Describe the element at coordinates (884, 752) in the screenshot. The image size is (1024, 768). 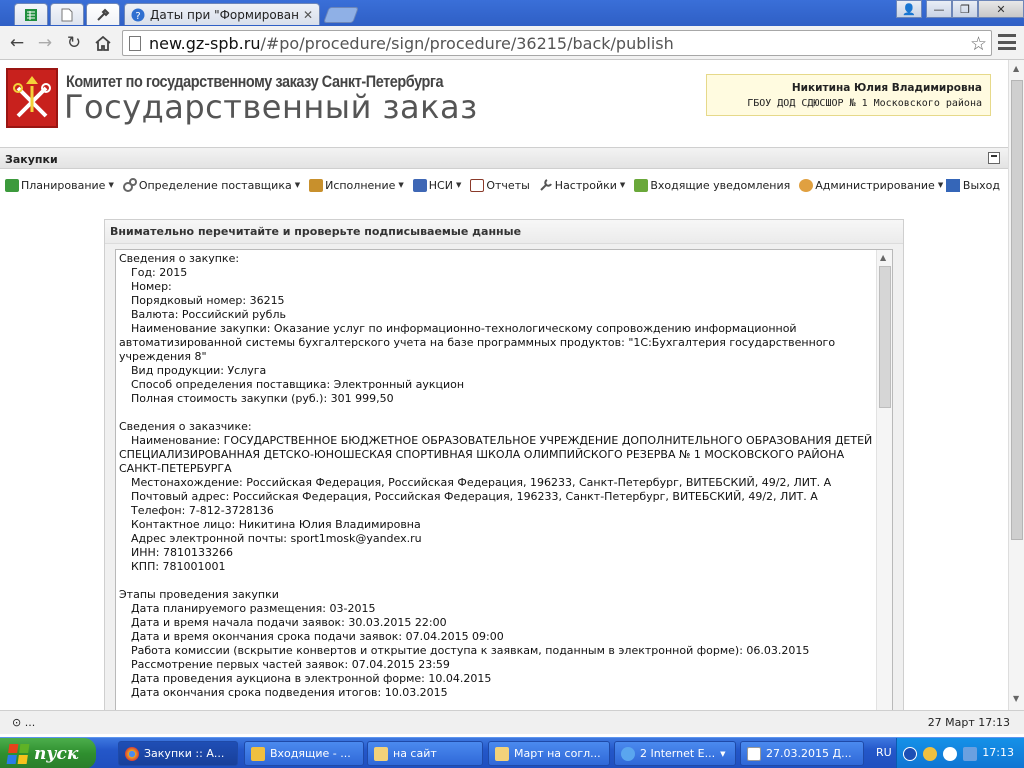
I see `language-indicator: RU` at that location.